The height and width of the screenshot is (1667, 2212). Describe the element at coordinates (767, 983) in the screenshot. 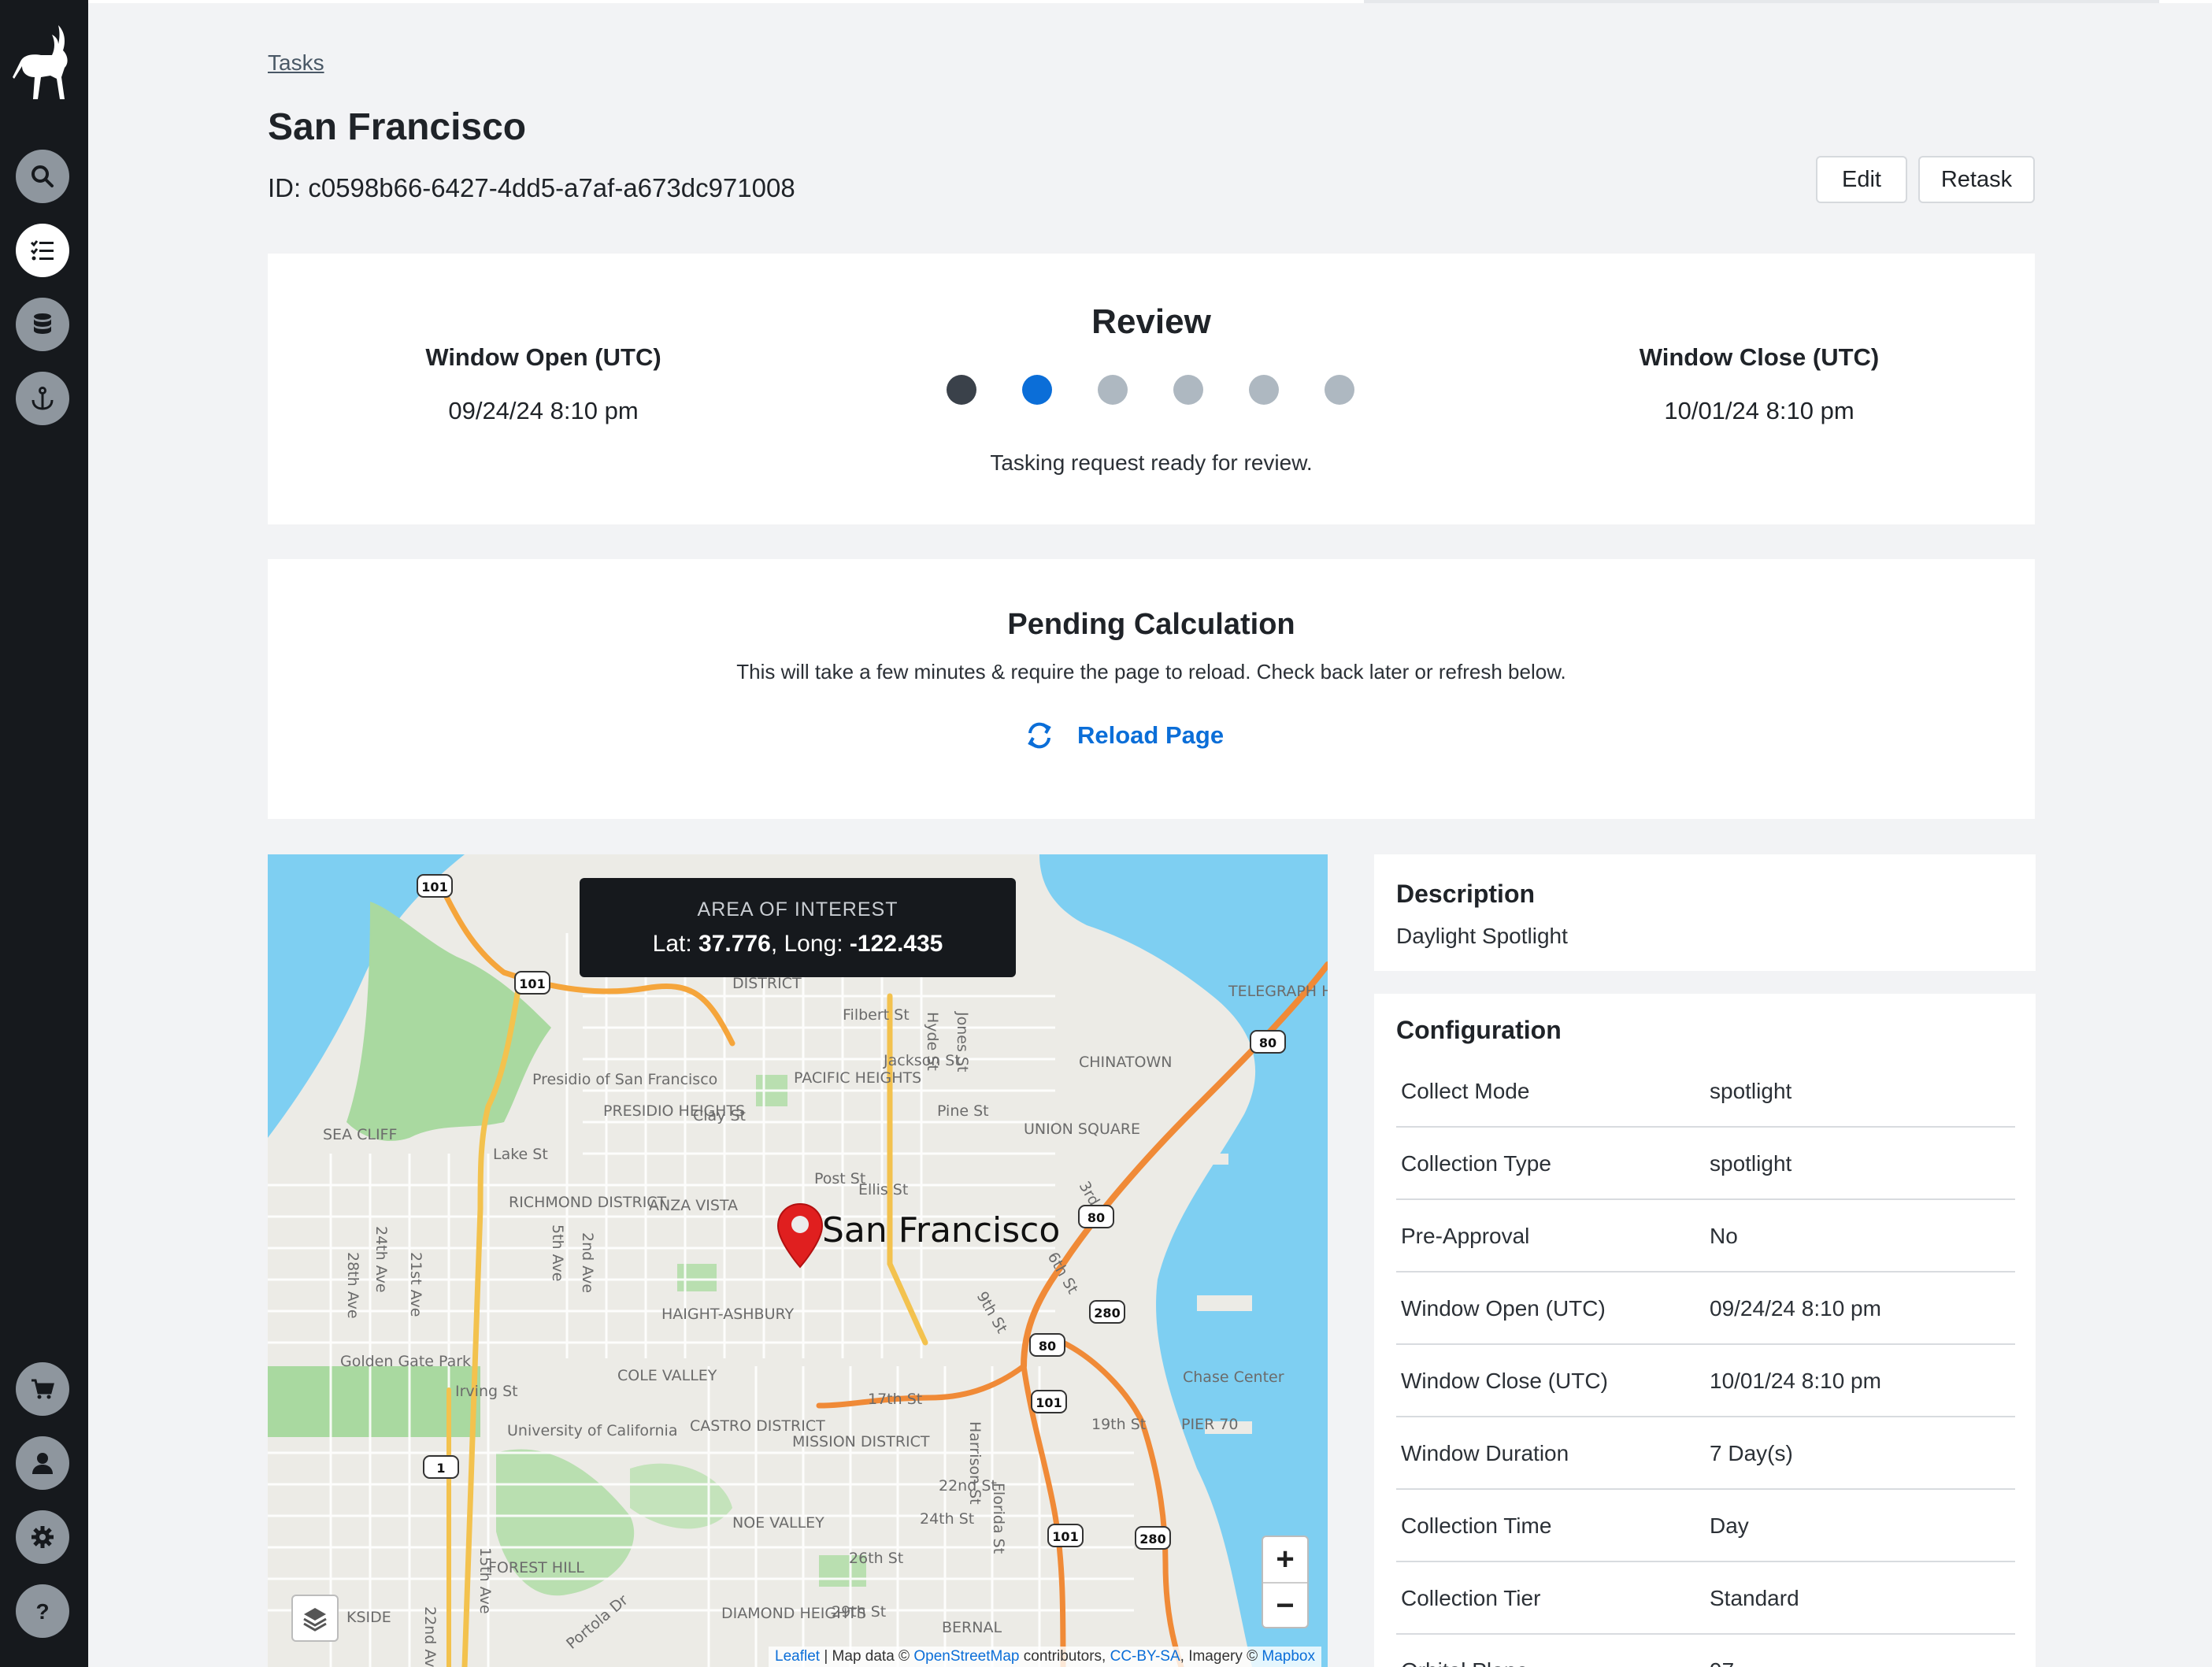

I see `map-label: DISTRICT` at that location.